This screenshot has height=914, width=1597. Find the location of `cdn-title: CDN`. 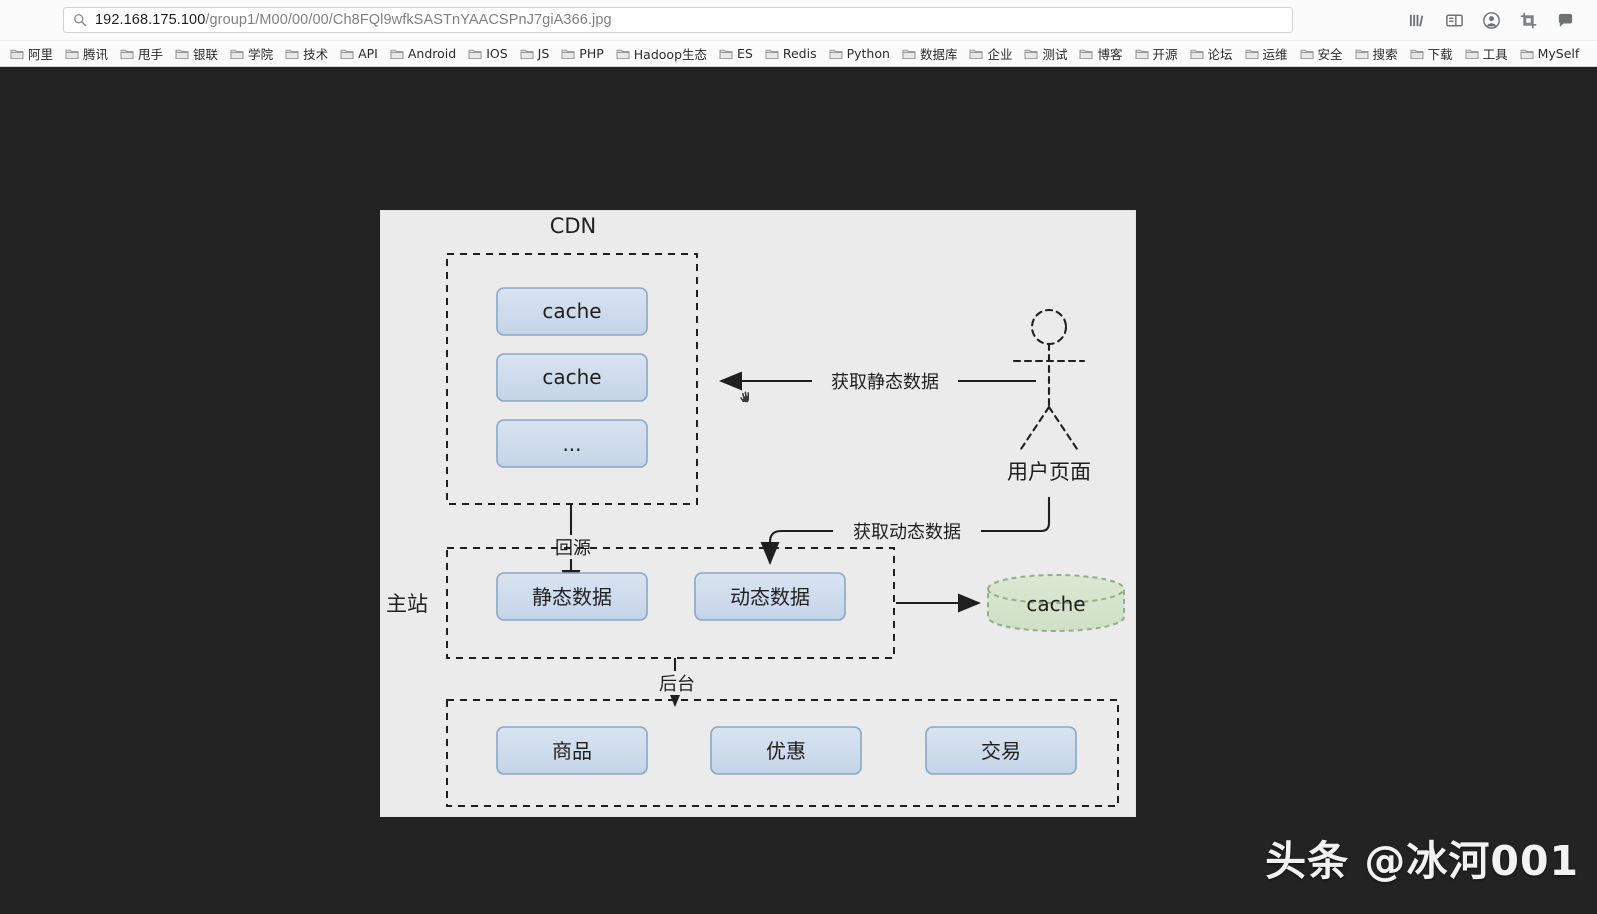

cdn-title: CDN is located at coordinates (573, 226).